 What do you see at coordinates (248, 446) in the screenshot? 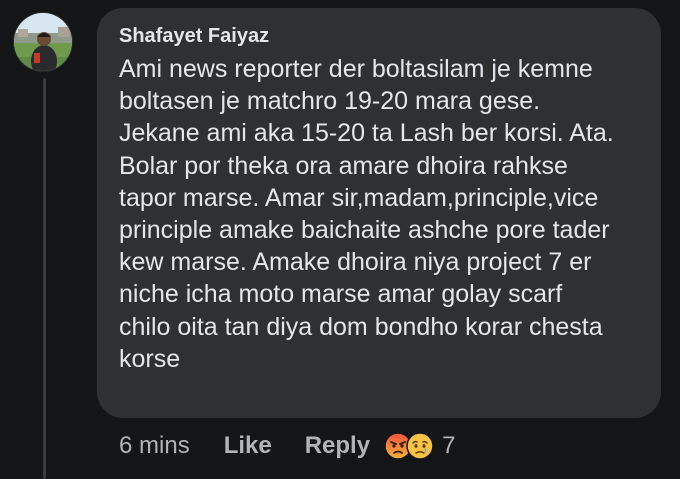
I see `like-button: Like` at bounding box center [248, 446].